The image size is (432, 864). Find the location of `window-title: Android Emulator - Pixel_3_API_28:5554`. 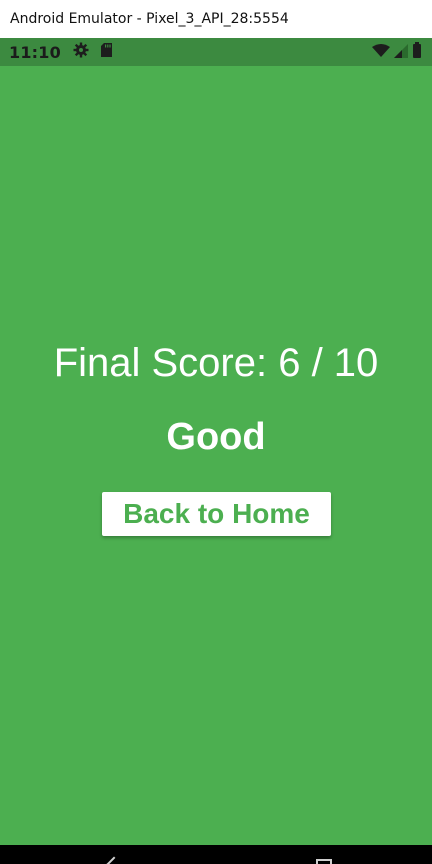

window-title: Android Emulator - Pixel_3_API_28:5554 is located at coordinates (149, 19).